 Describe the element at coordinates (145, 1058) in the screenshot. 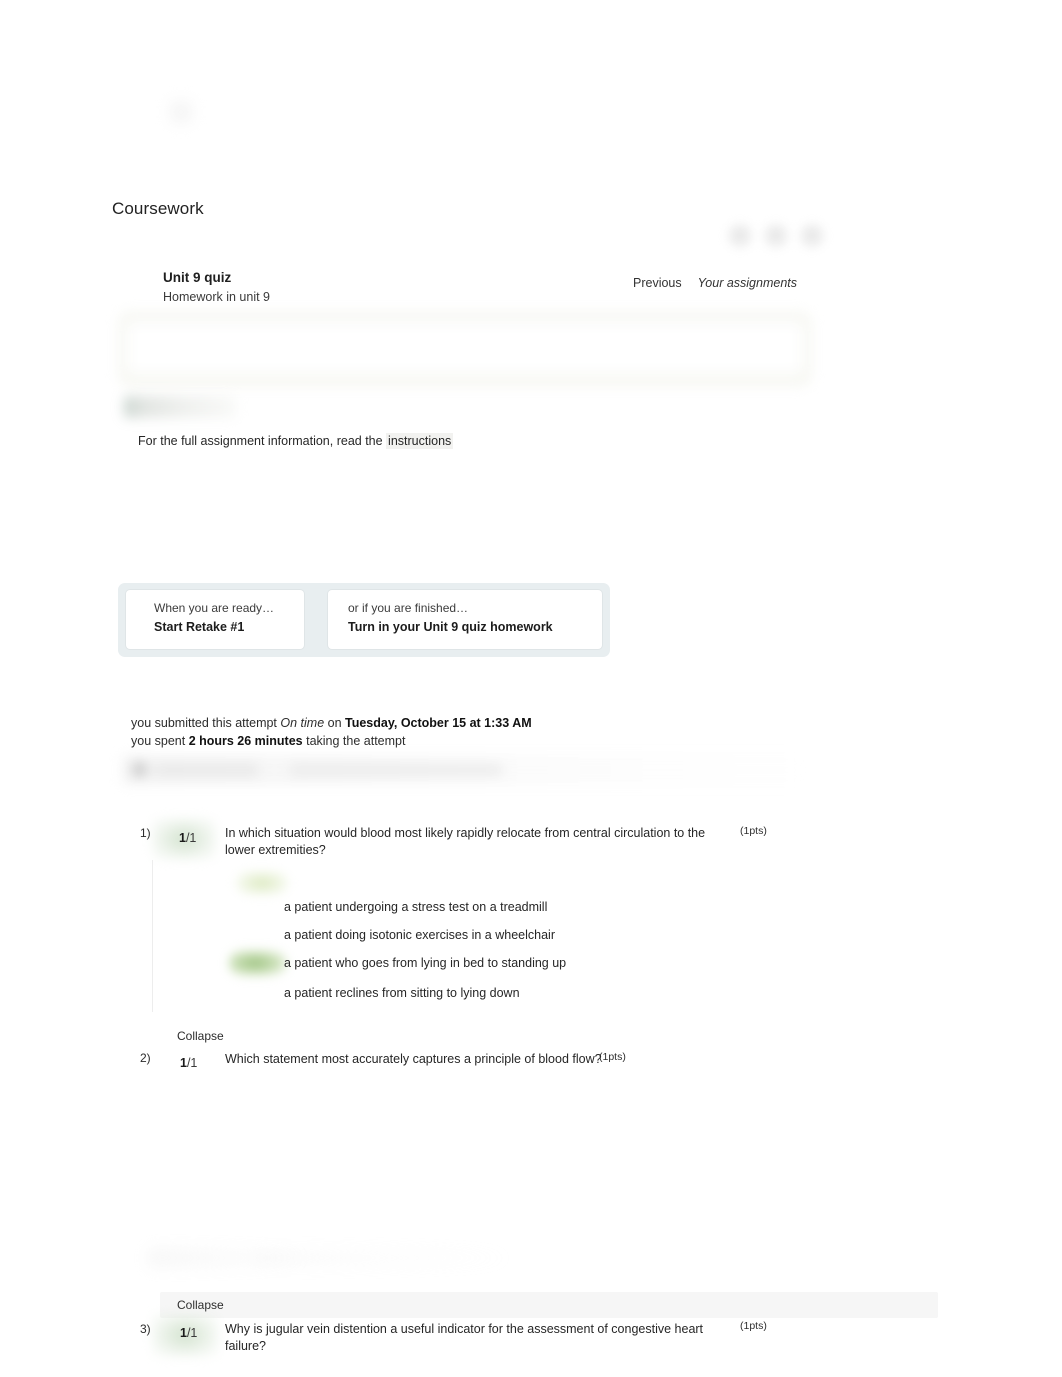

I see `q2-index: 2)` at that location.